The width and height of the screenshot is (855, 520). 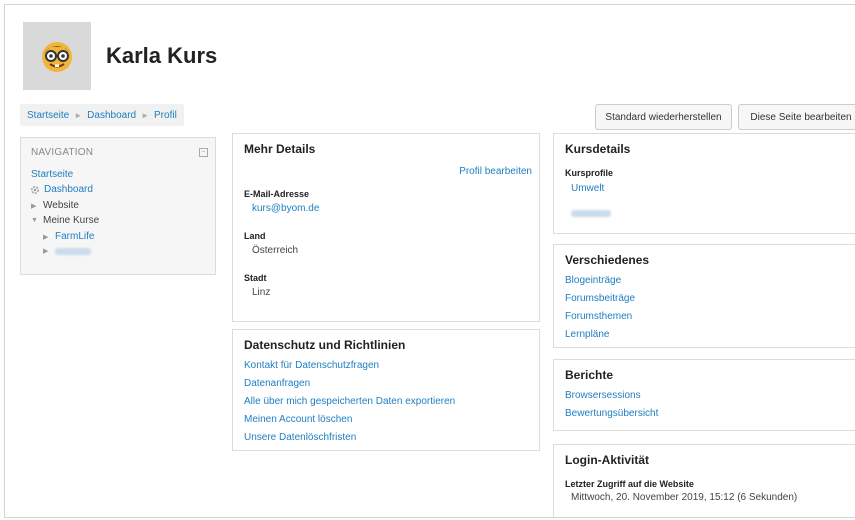 I want to click on nav-item-label: Meine Kurse, so click(x=71, y=220).